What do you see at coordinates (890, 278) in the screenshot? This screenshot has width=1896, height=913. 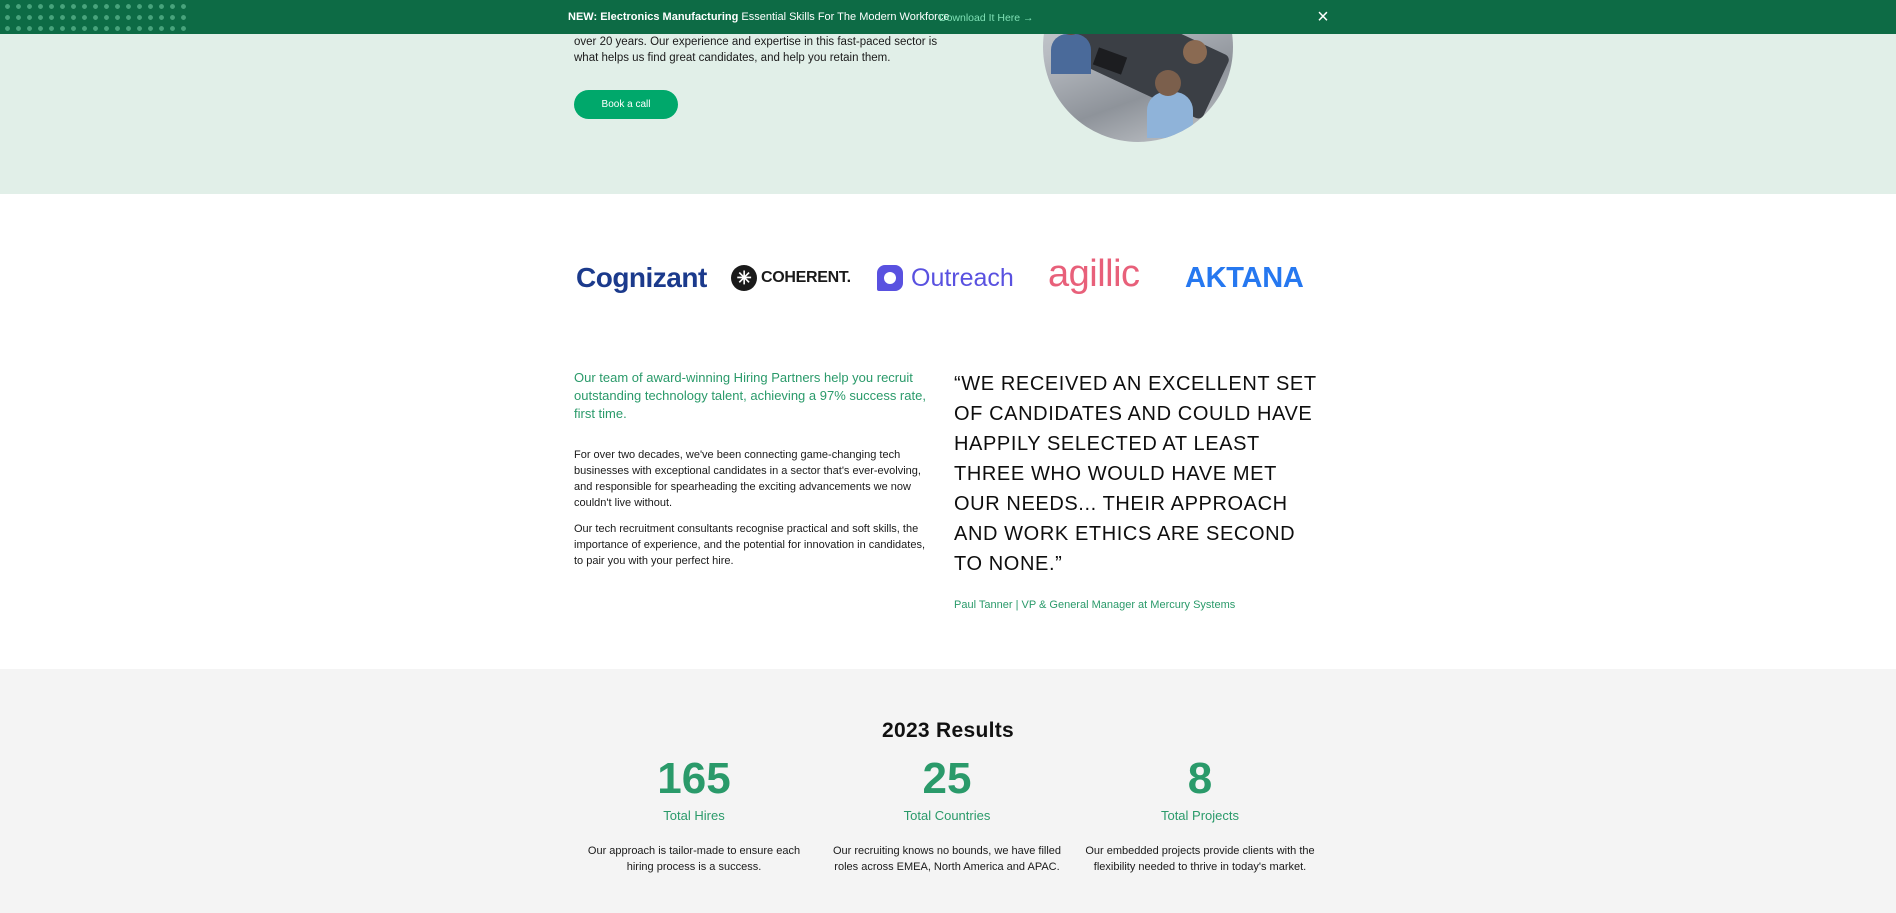 I see `outreach-mark-icon` at bounding box center [890, 278].